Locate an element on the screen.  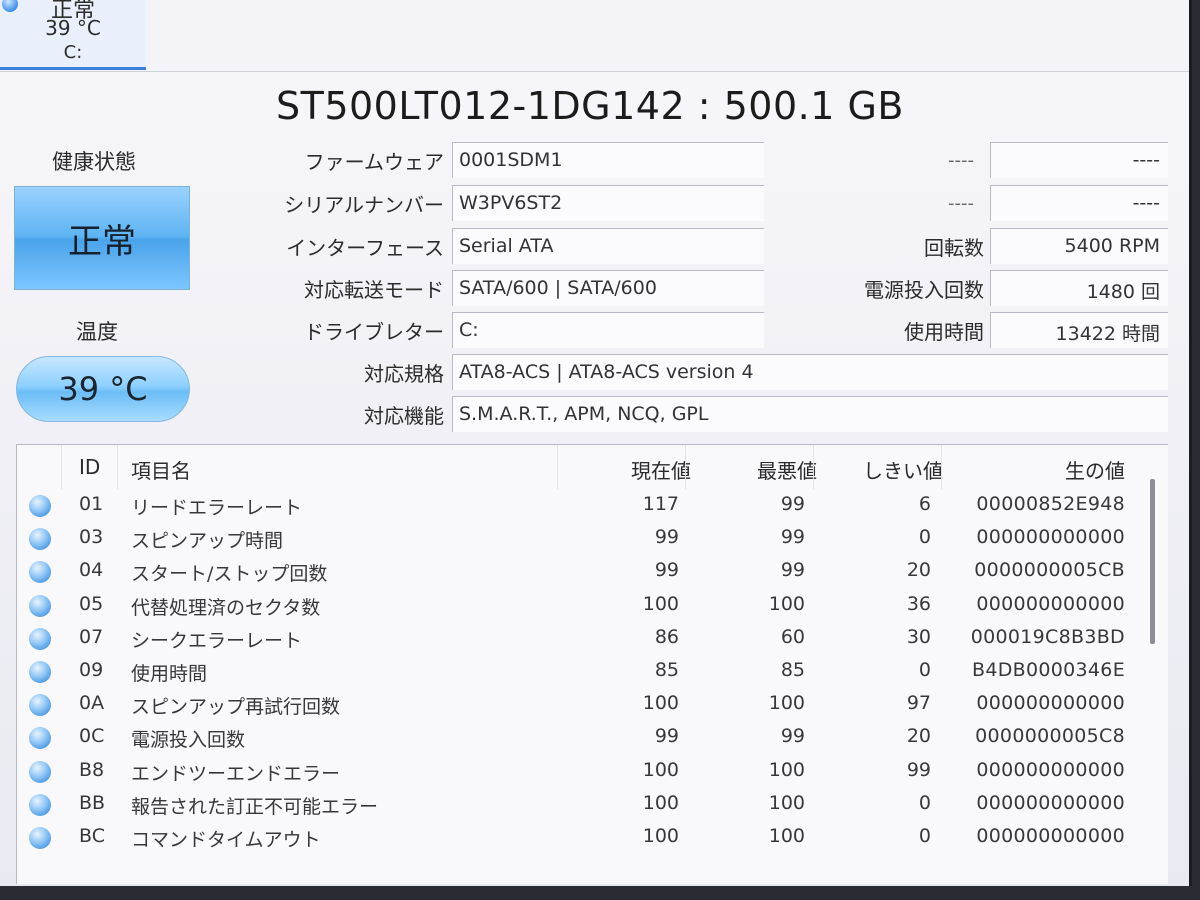
raw-value: 0000000005CB is located at coordinates (1049, 570).